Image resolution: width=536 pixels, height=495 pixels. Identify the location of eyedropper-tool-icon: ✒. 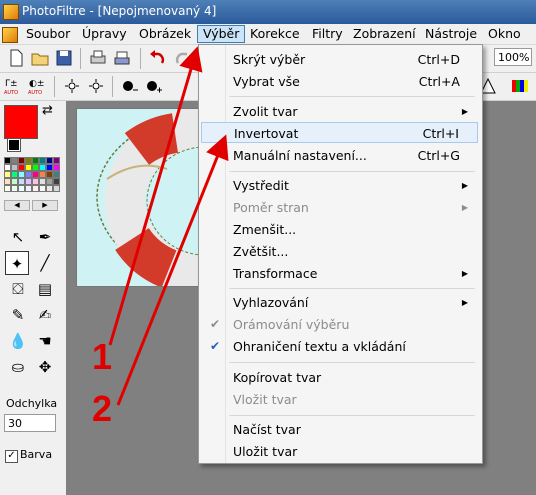
(45, 237).